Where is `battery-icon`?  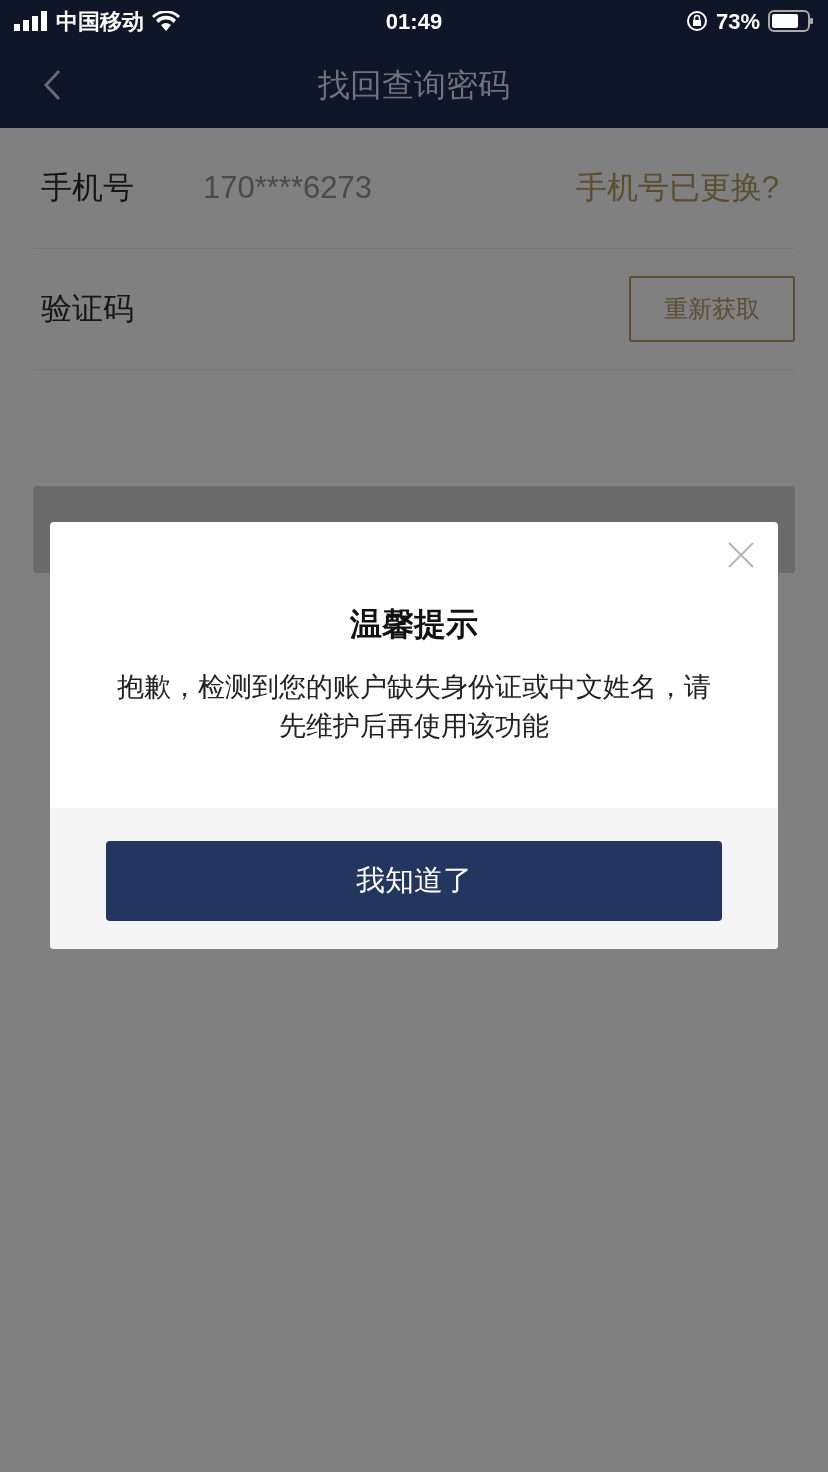 battery-icon is located at coordinates (791, 21).